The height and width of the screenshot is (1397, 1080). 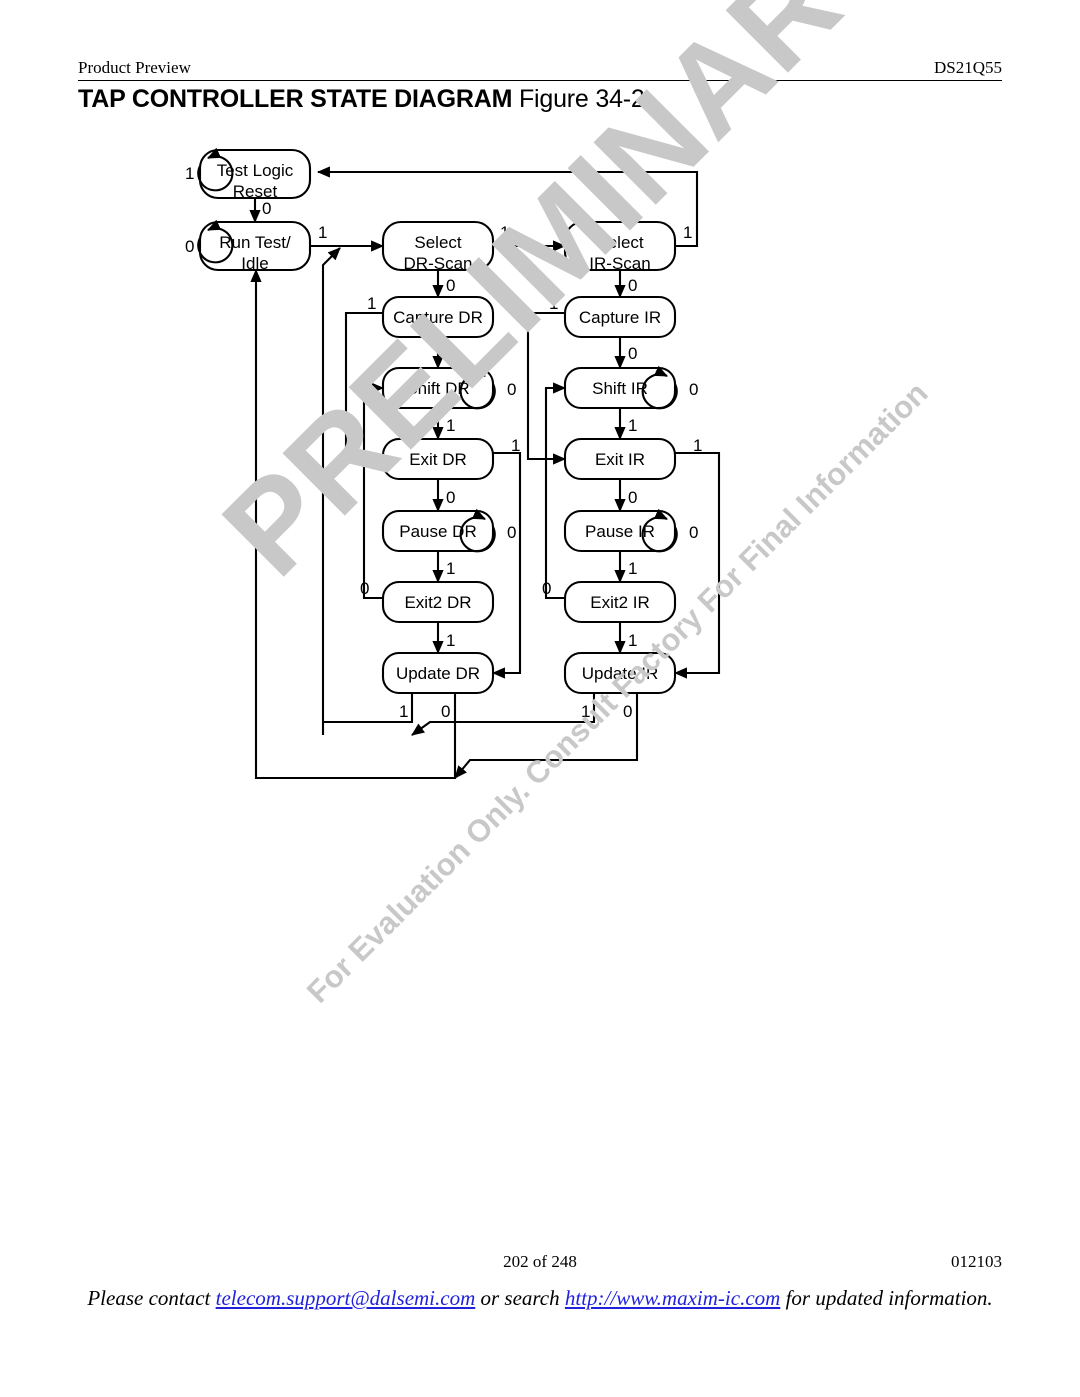 I want to click on edge-updateir-0-to-rti, so click(x=546, y=736).